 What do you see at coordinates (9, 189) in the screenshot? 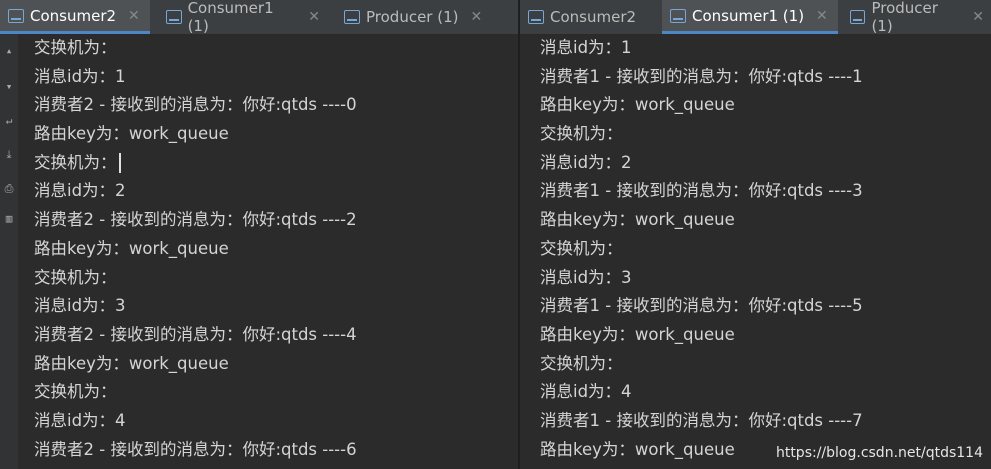
I see `print-icon: ⎙` at bounding box center [9, 189].